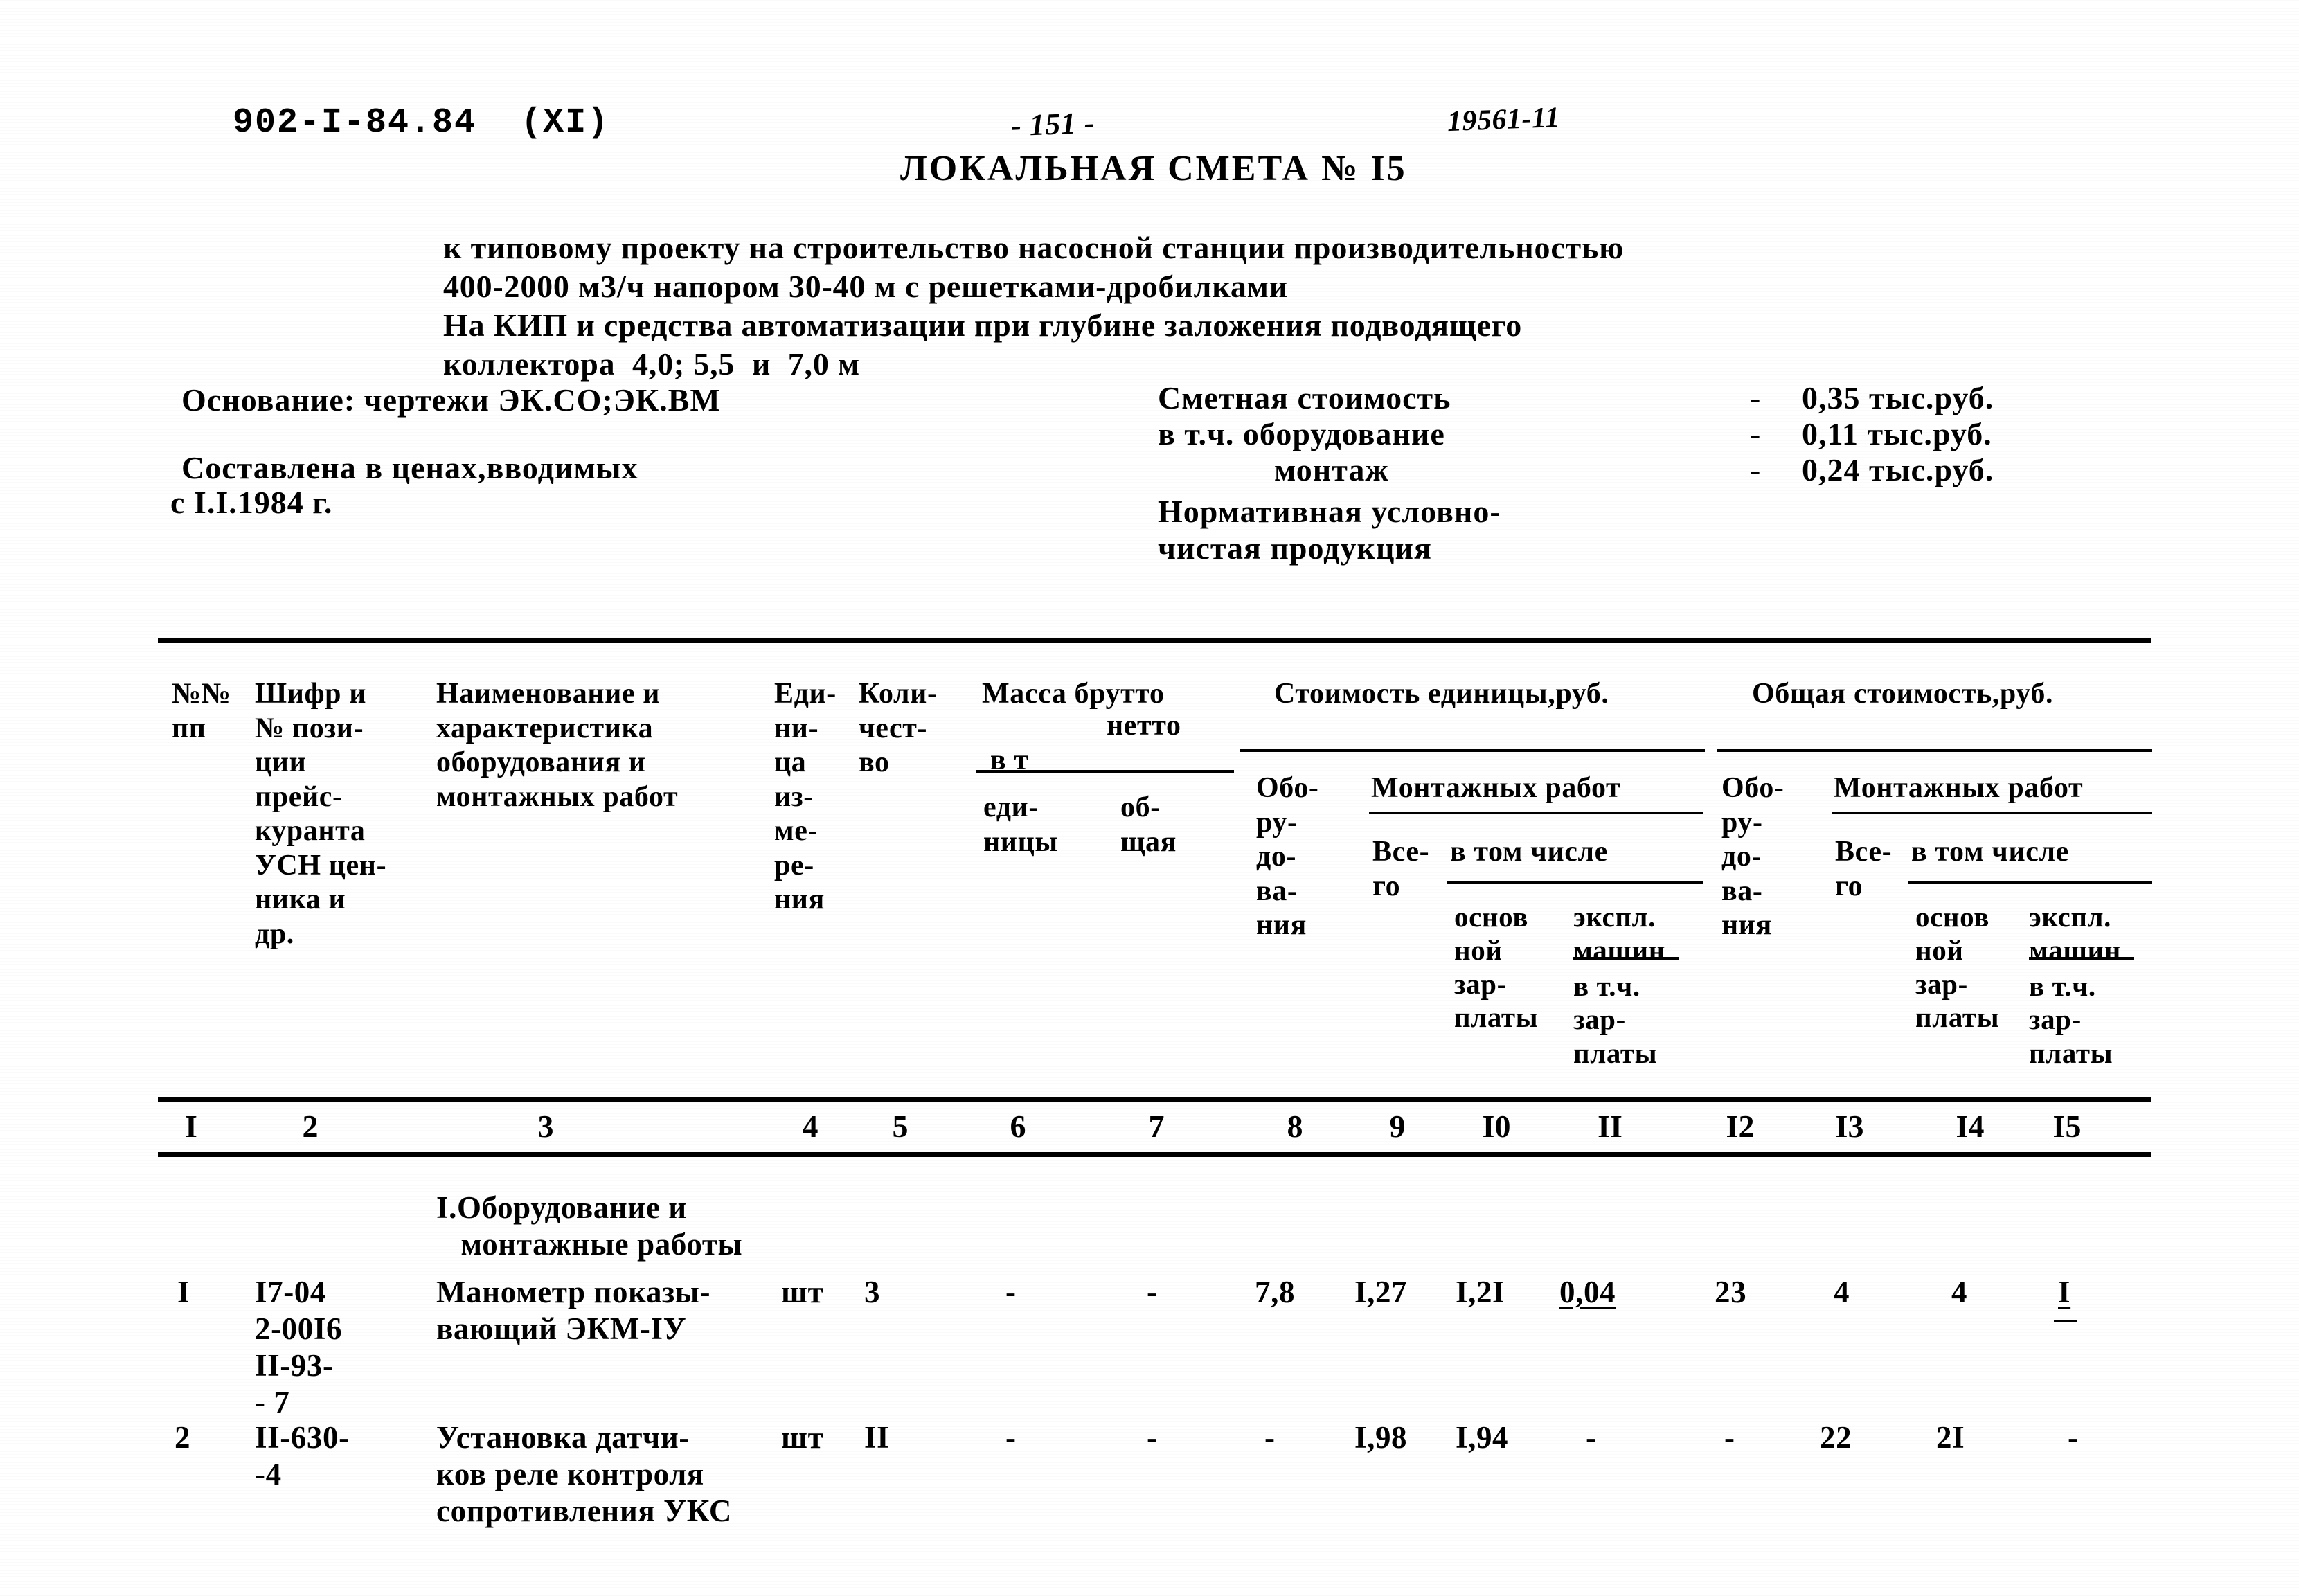 This screenshot has width=2299, height=1596. What do you see at coordinates (1610, 1126) in the screenshot?
I see `column-number-11: II` at bounding box center [1610, 1126].